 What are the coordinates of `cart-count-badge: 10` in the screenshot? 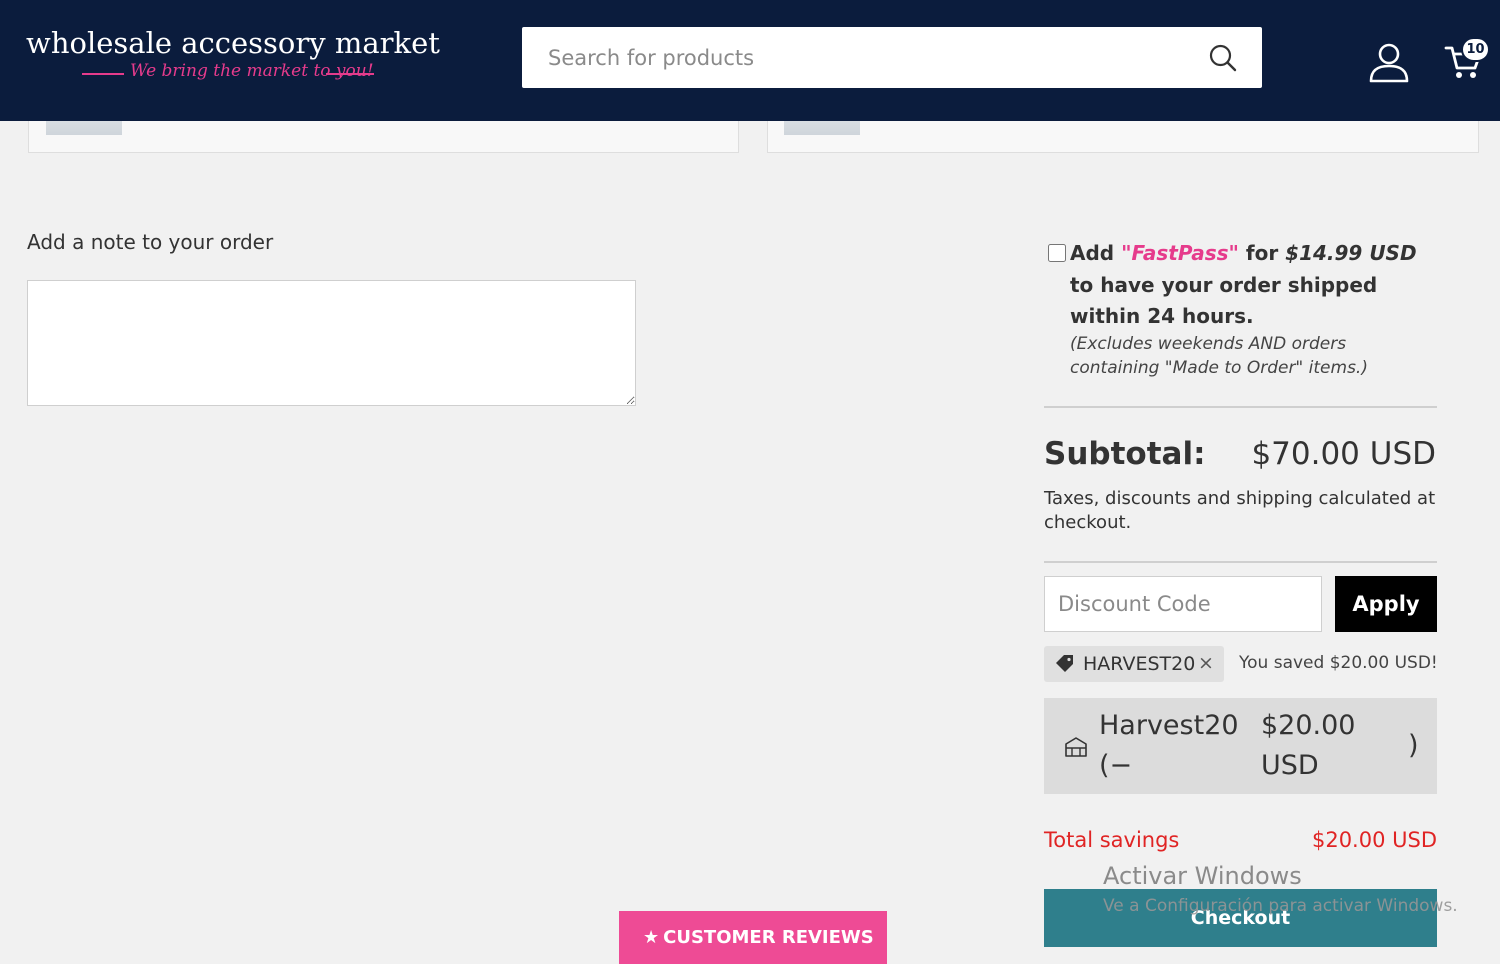 It's located at (1475, 49).